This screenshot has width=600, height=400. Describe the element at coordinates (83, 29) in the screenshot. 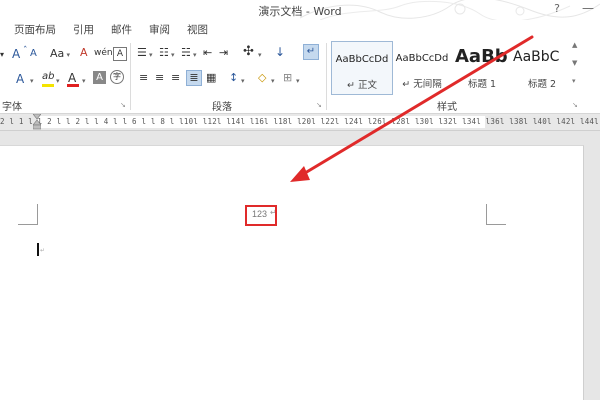

I see `tab-references: 引用` at that location.